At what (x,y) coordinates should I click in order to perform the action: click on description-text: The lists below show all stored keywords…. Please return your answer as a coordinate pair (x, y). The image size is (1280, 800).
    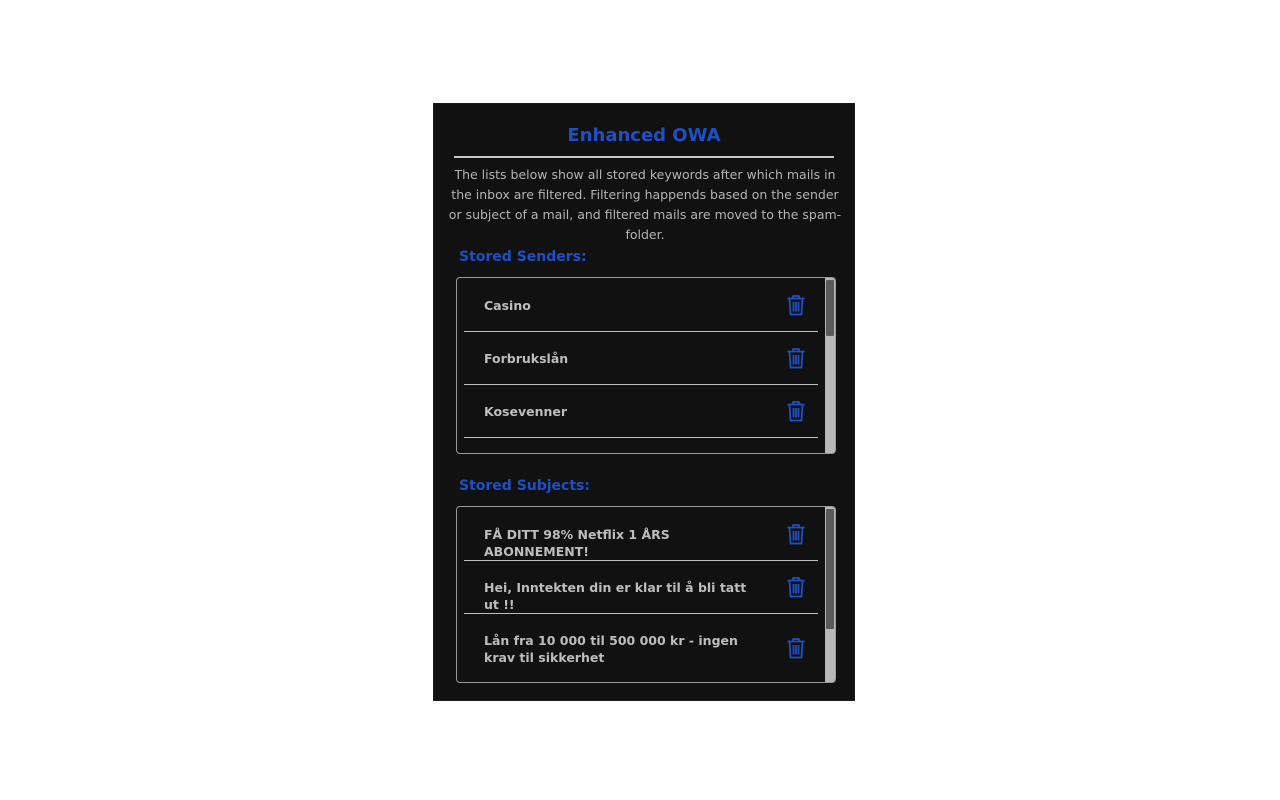
    Looking at the image, I should click on (645, 204).